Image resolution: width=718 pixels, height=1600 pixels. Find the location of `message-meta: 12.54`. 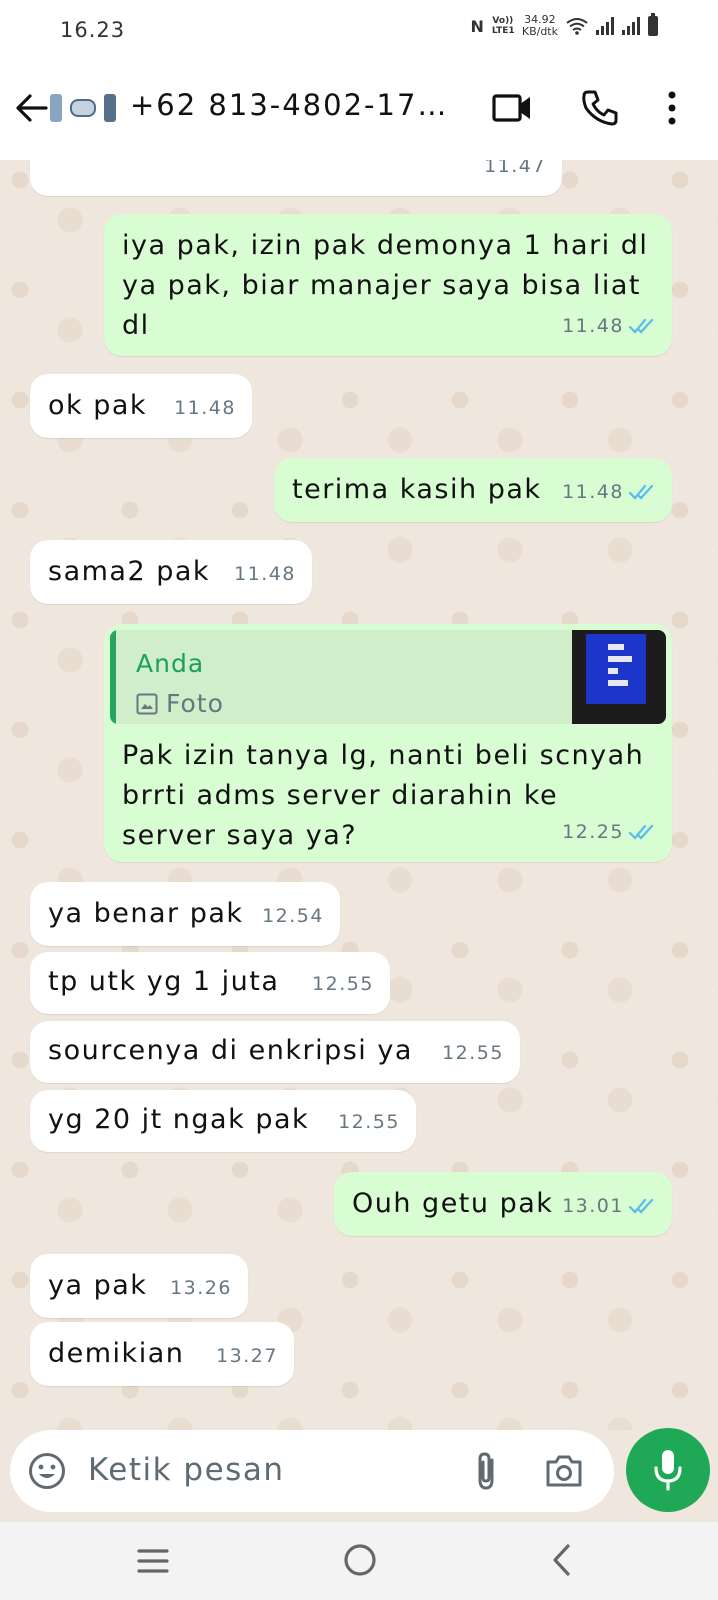

message-meta: 12.54 is located at coordinates (293, 916).